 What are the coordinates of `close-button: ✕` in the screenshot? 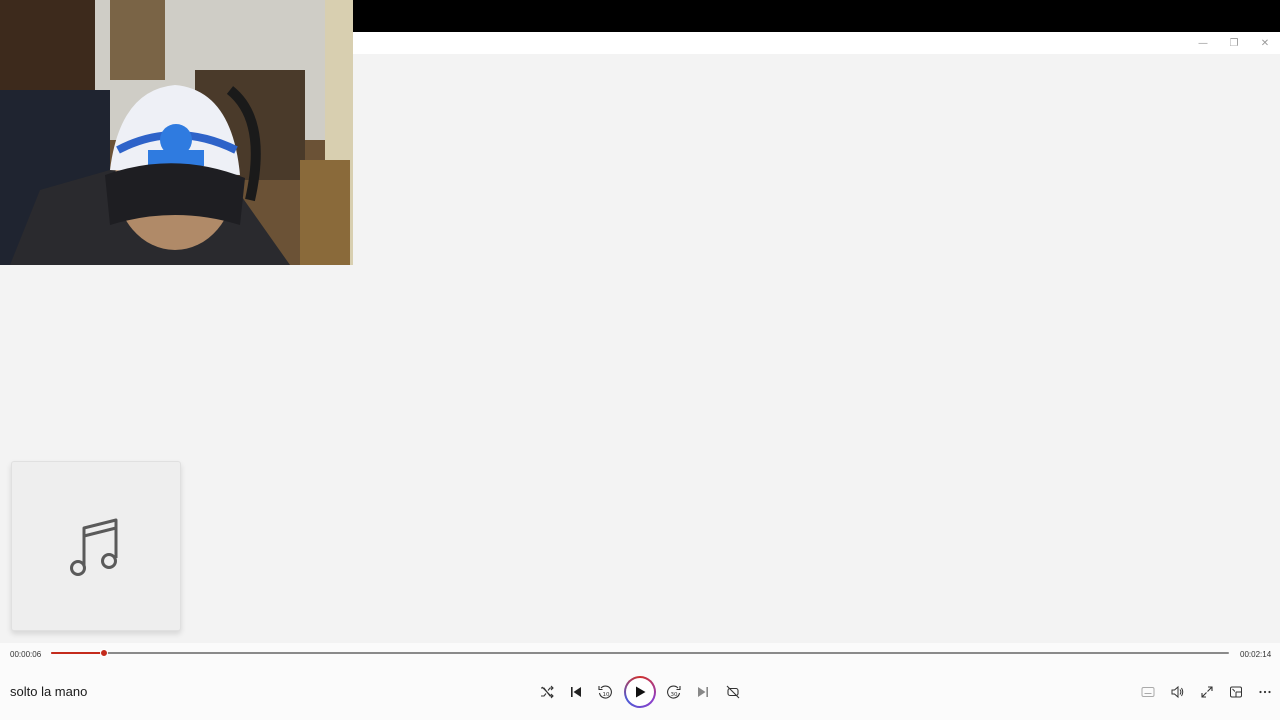 It's located at (1265, 43).